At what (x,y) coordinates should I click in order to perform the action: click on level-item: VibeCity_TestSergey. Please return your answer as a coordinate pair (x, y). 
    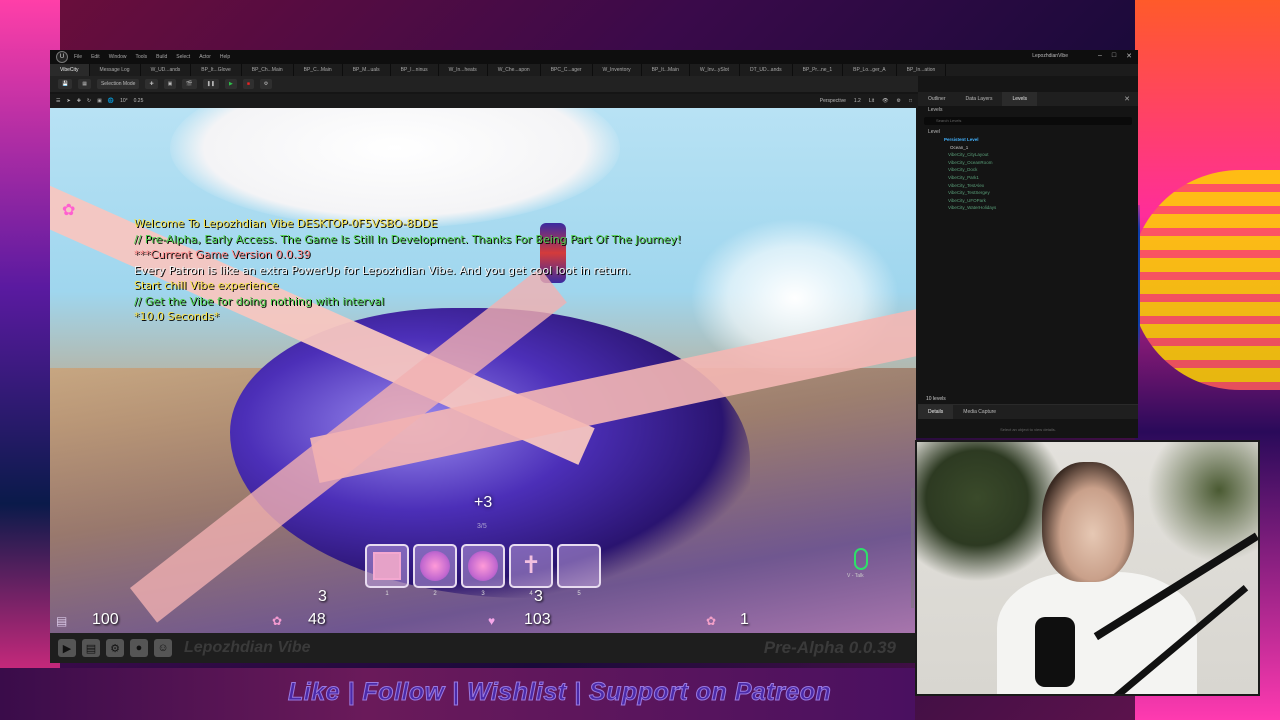
    Looking at the image, I should click on (1028, 193).